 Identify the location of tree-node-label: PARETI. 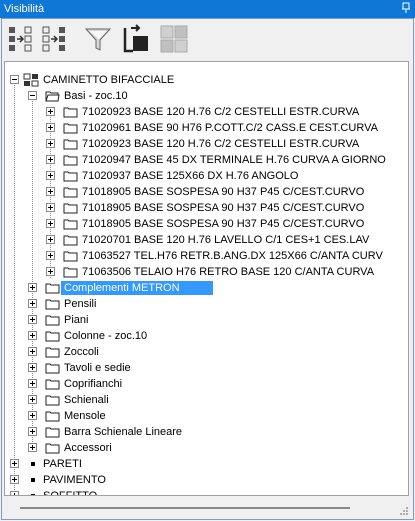
(62, 464).